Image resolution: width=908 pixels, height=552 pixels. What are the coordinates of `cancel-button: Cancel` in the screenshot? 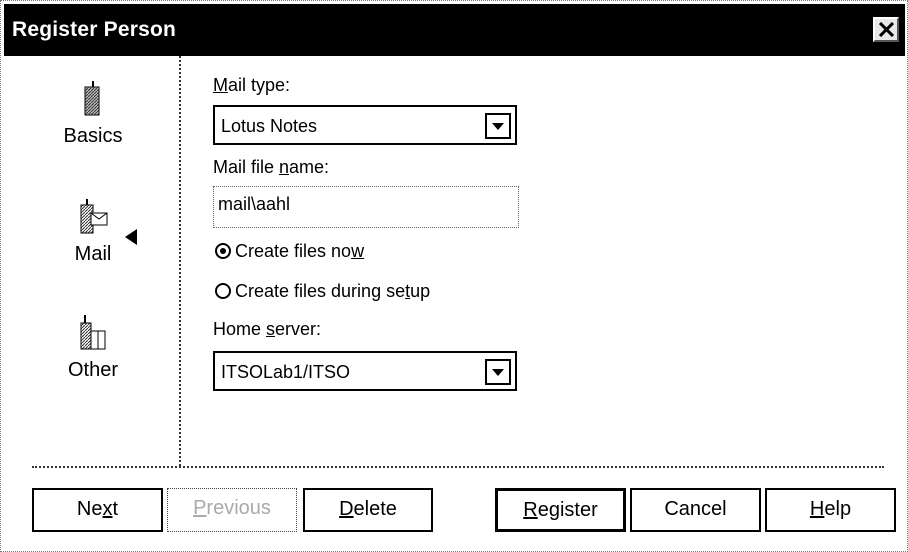 It's located at (695, 510).